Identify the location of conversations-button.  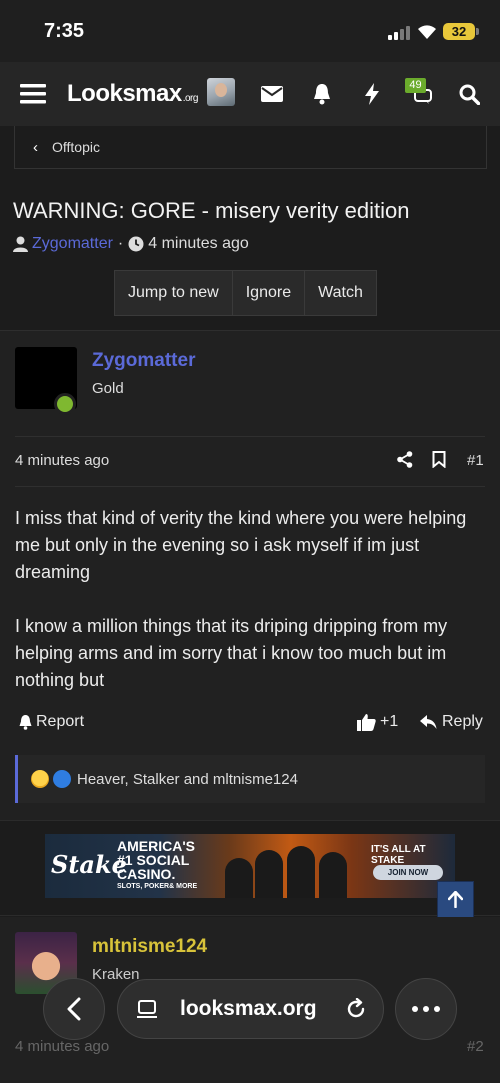
(420, 94).